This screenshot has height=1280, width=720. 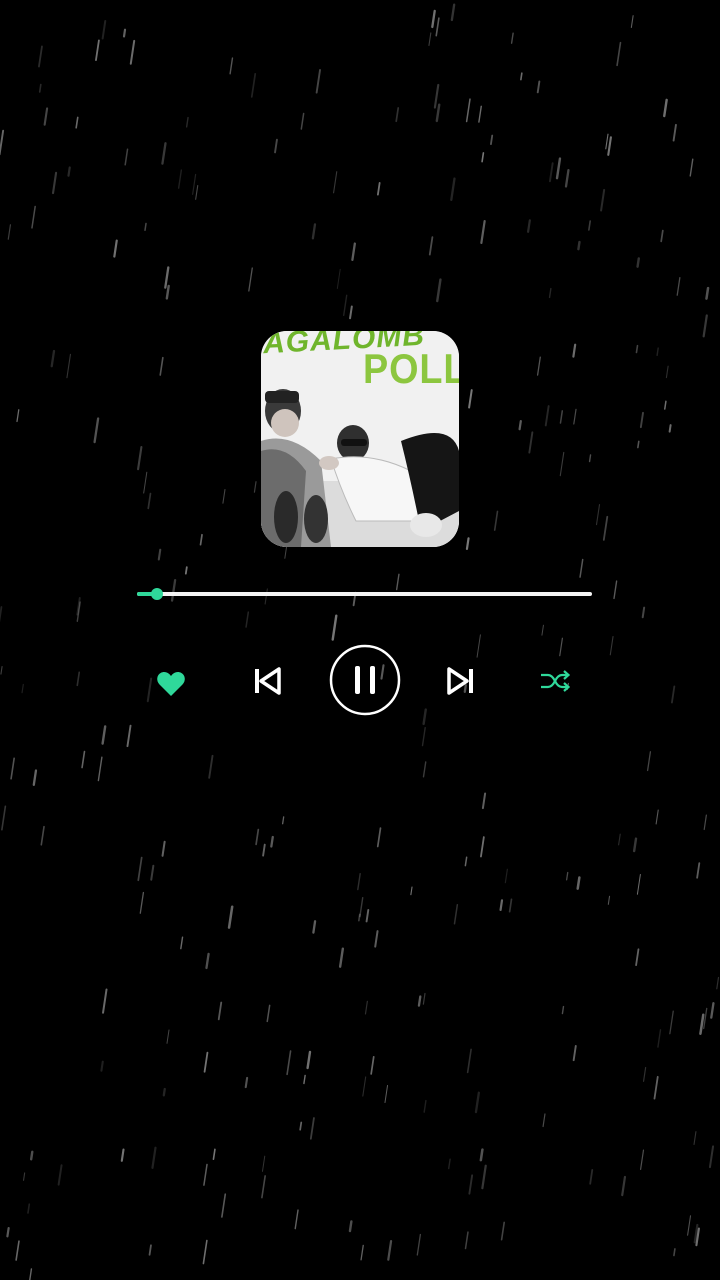 I want to click on cover-title-main: POLLO, so click(x=411, y=368).